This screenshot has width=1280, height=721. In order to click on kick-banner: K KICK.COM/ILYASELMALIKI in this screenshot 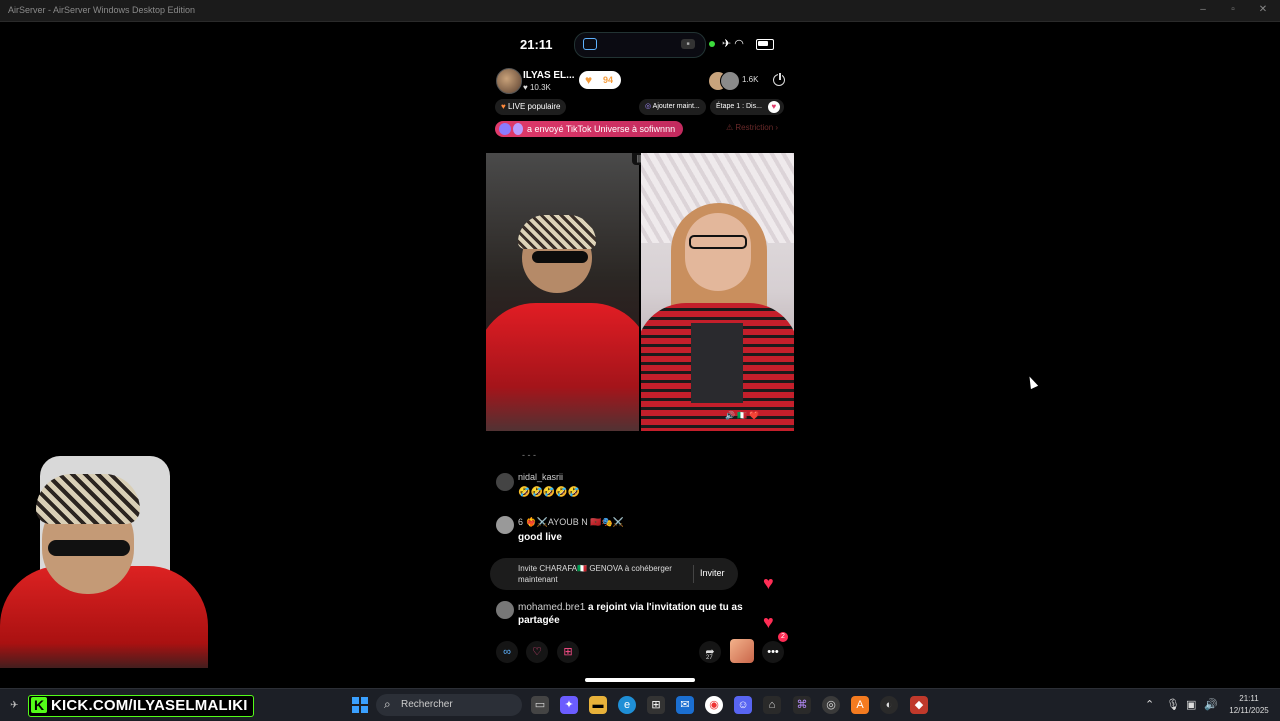, I will do `click(141, 706)`.